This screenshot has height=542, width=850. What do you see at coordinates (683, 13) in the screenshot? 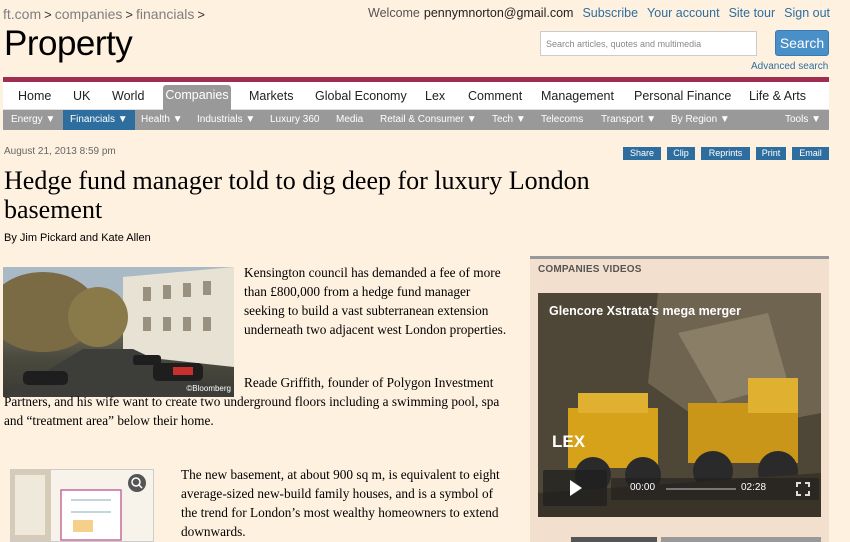
I see `your-account-link: Your account` at bounding box center [683, 13].